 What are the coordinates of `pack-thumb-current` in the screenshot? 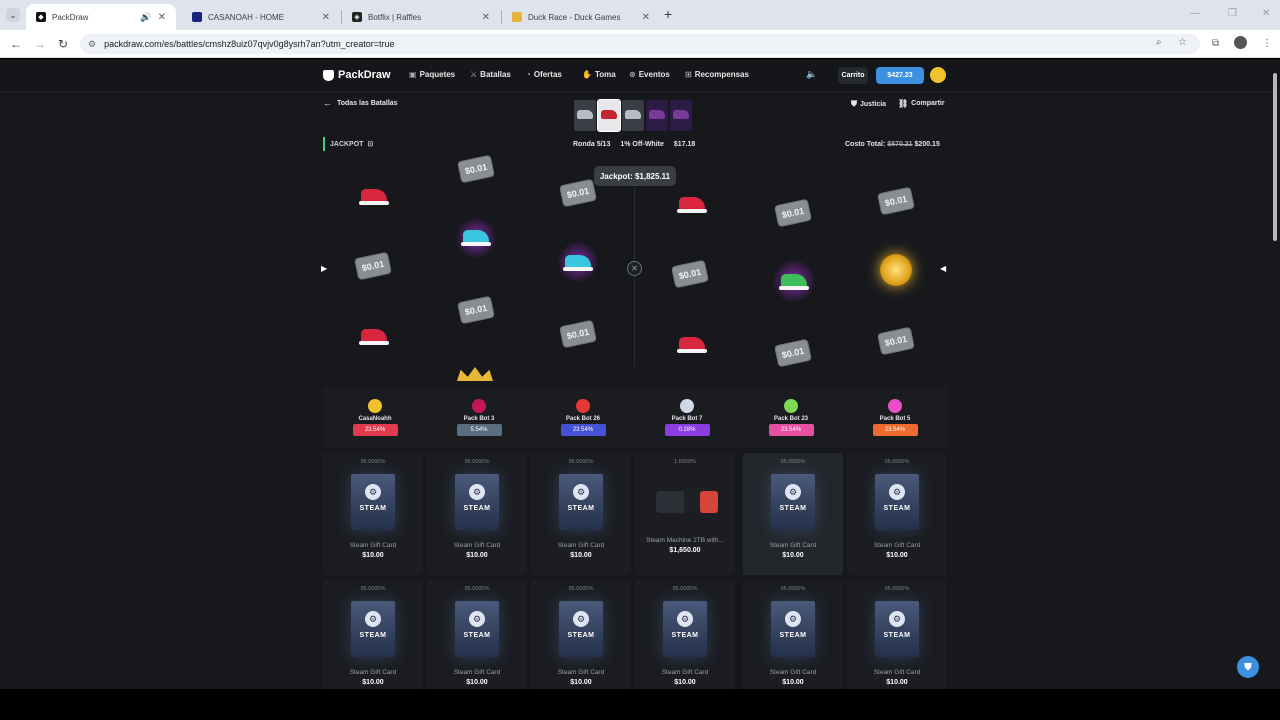 It's located at (609, 115).